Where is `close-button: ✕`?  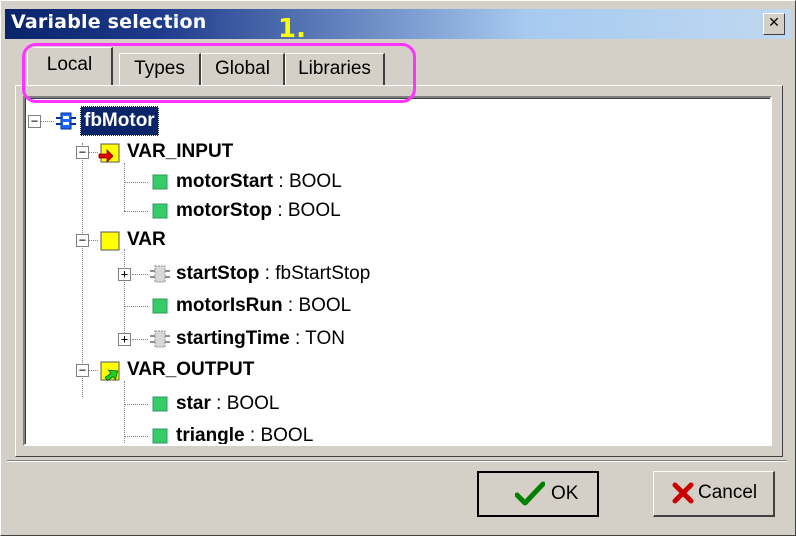 close-button: ✕ is located at coordinates (774, 24).